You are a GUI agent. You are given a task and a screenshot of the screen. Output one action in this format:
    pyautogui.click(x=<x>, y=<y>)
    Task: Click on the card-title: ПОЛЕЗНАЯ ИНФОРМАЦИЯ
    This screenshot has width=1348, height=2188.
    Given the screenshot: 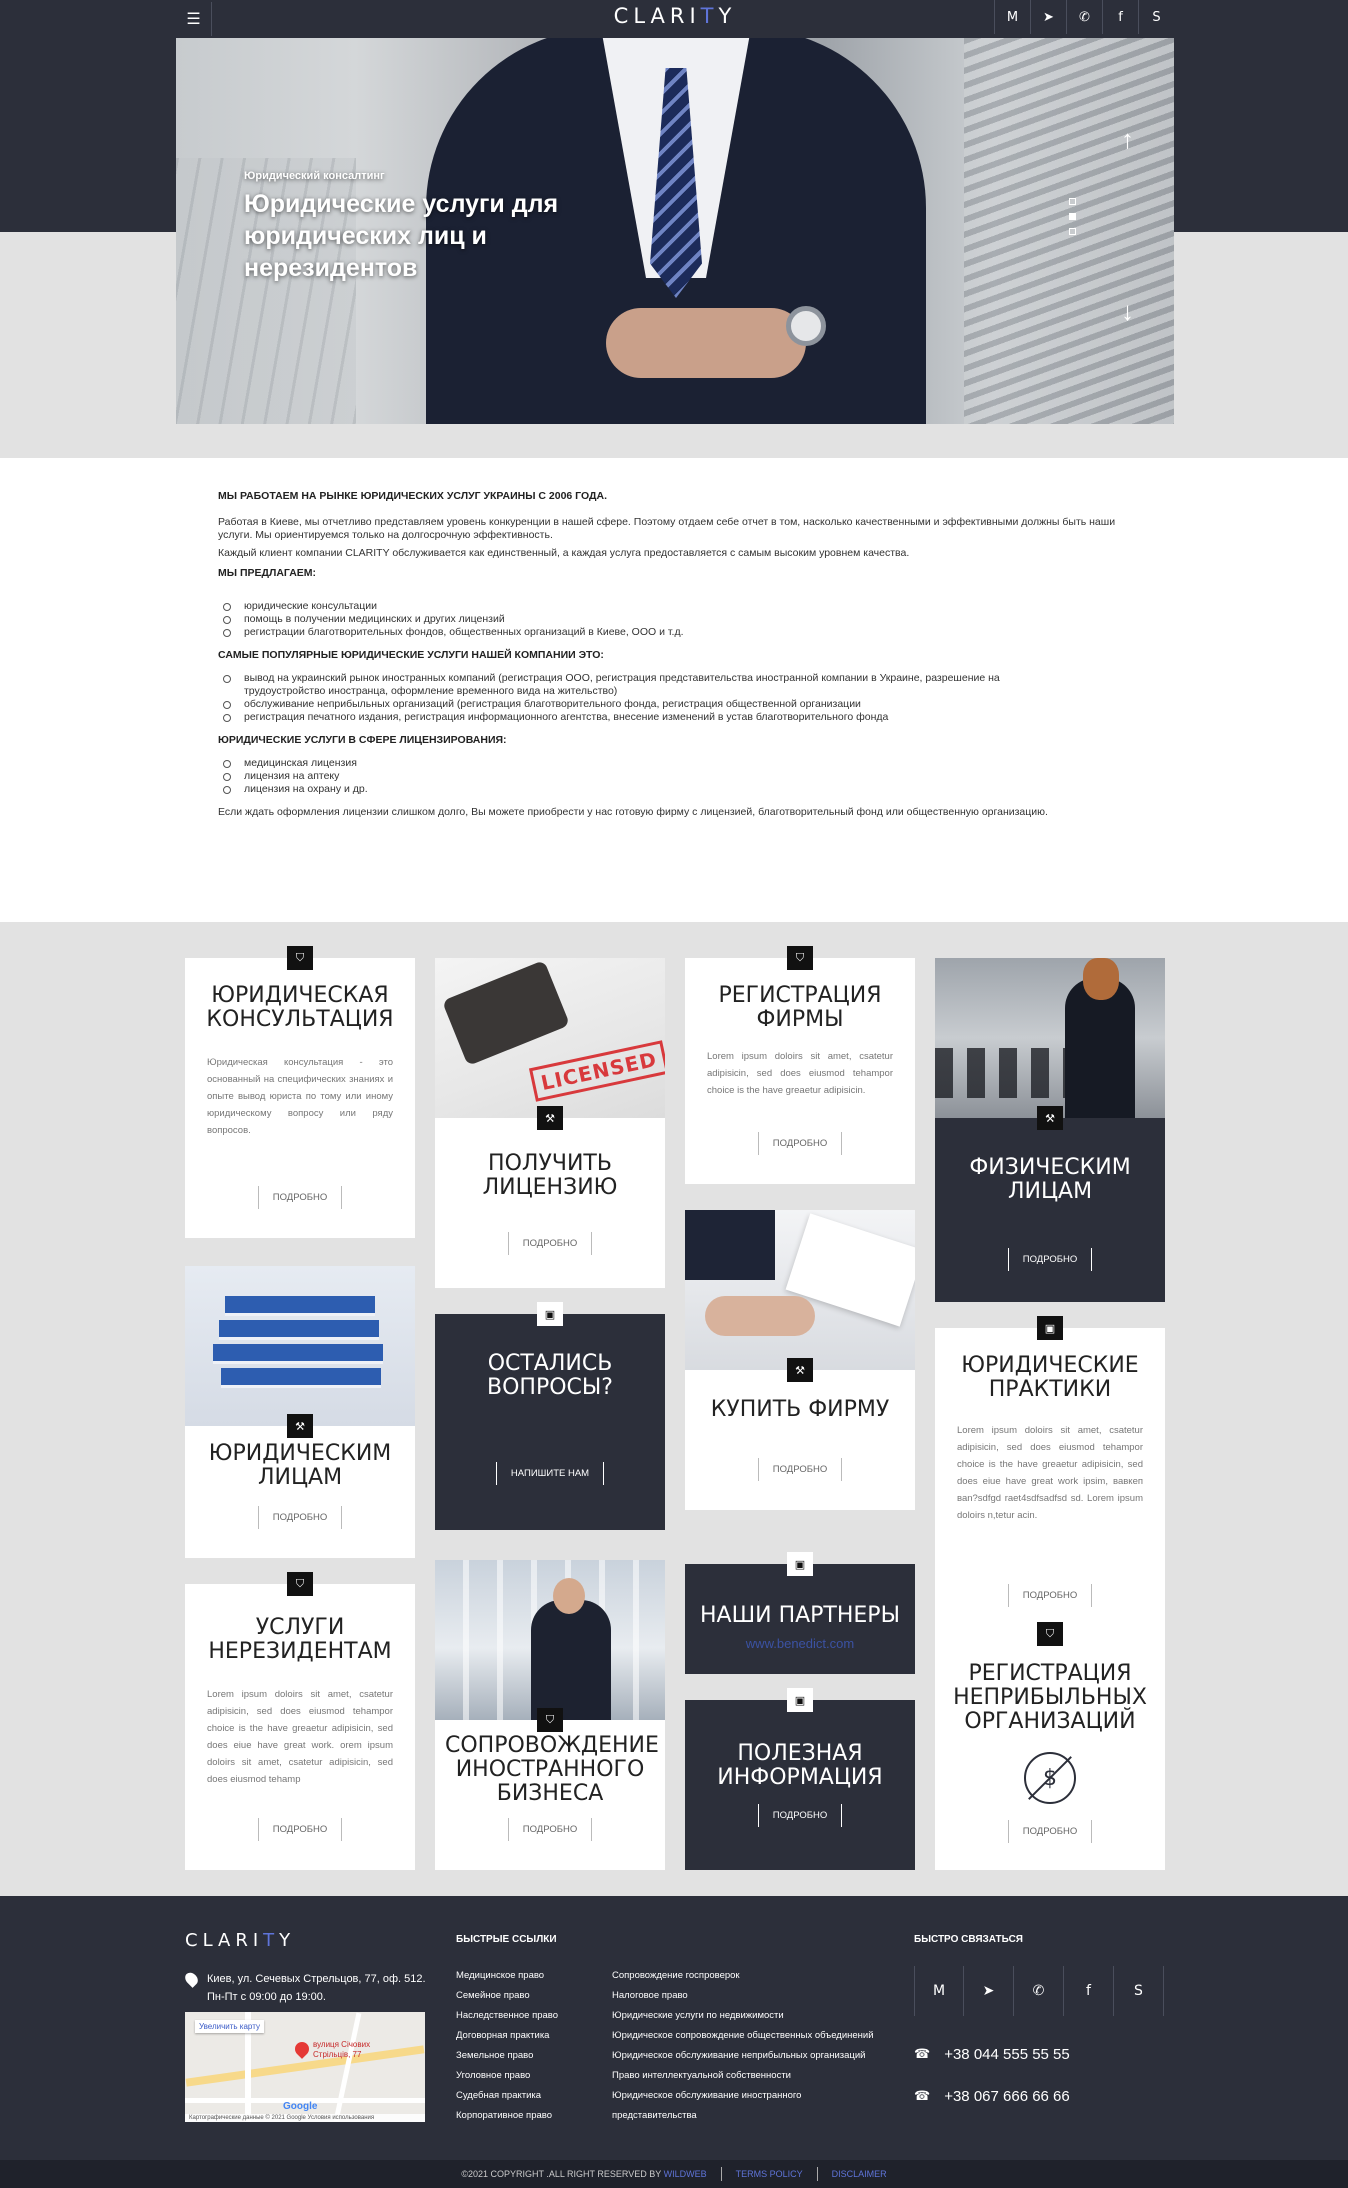 What is the action you would take?
    pyautogui.click(x=800, y=1765)
    